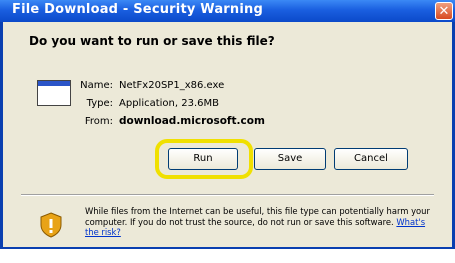 The image size is (455, 263). Describe the element at coordinates (98, 121) in the screenshot. I see `from-label: From:` at that location.